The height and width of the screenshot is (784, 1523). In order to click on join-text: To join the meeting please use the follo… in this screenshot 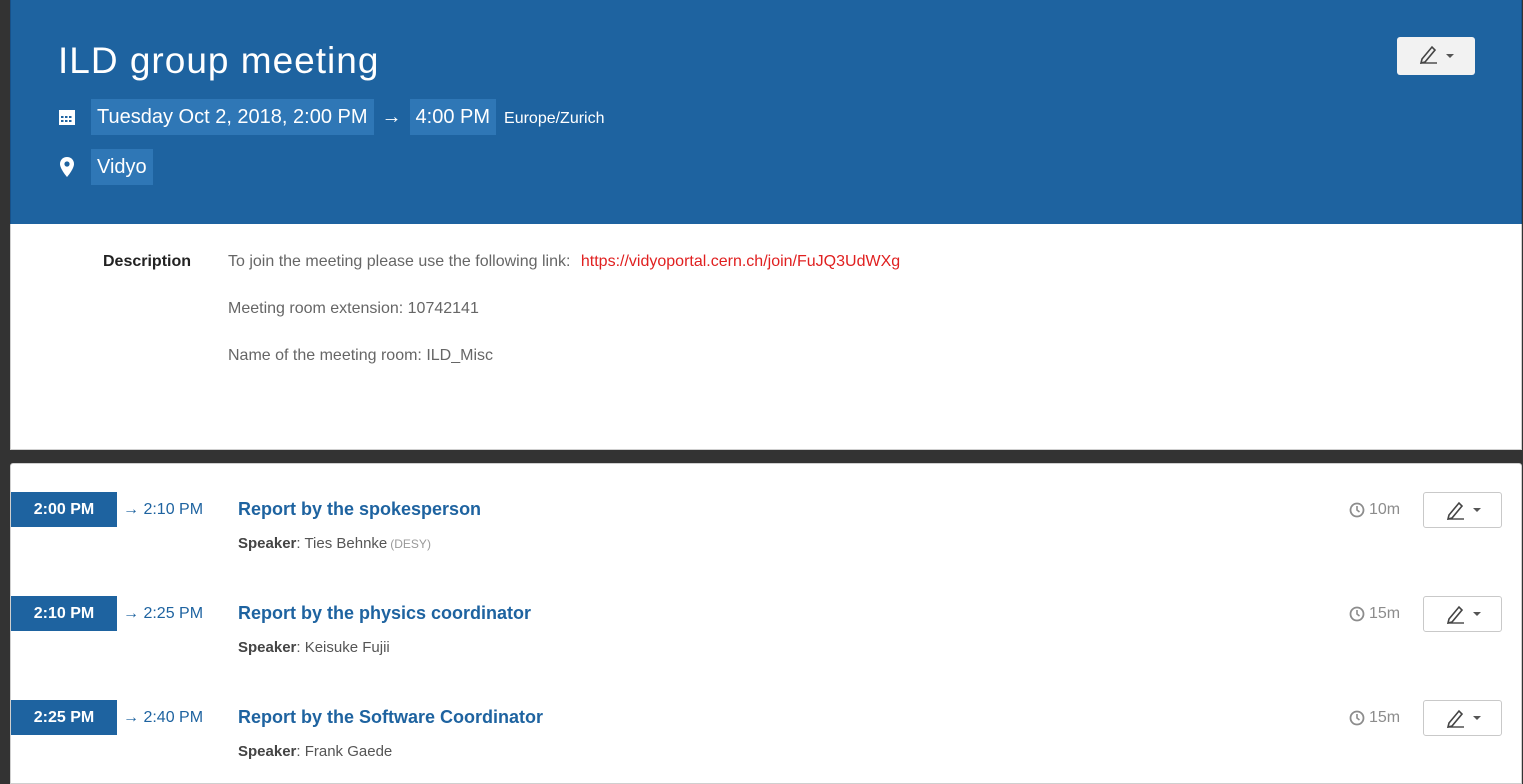, I will do `click(399, 261)`.